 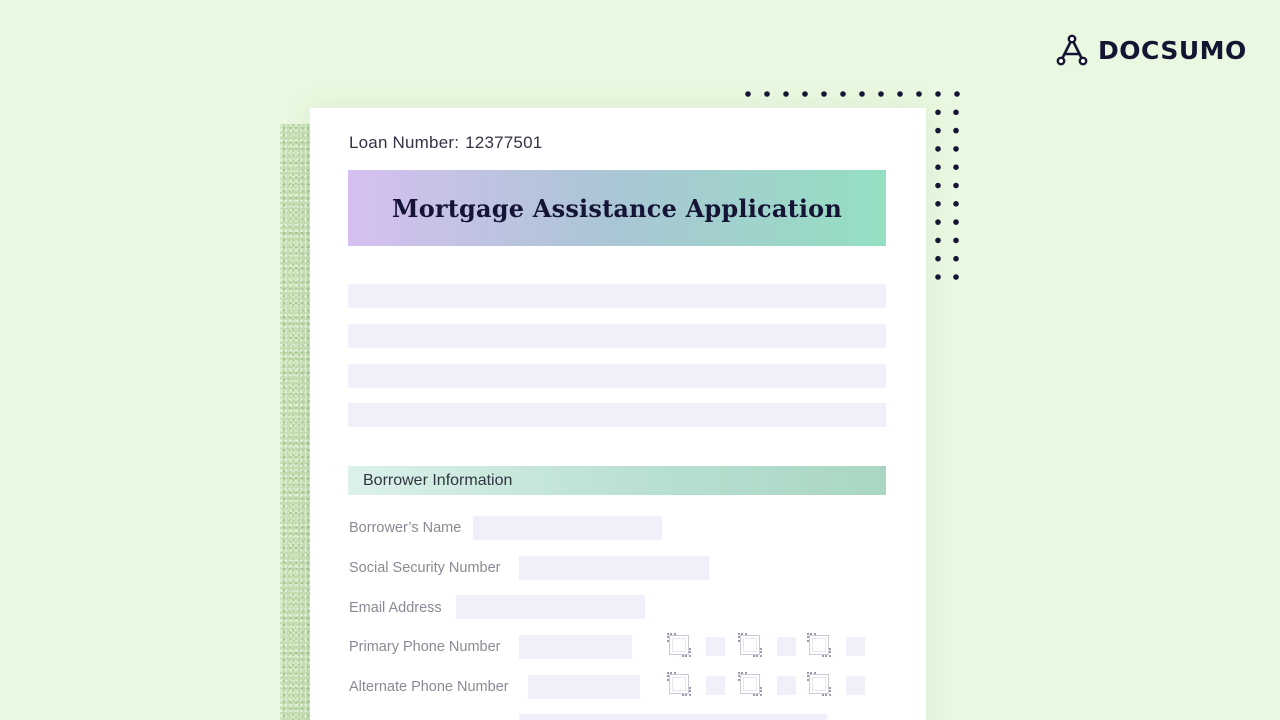 I want to click on loan-number-label: Loan Number:, so click(x=404, y=142).